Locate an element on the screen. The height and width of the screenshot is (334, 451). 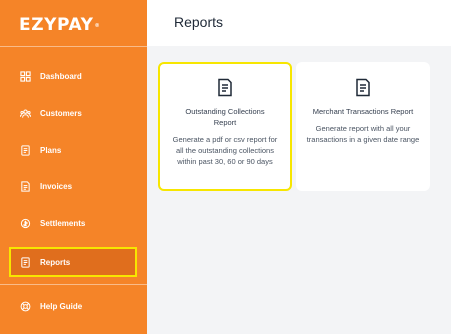
page-header: Reports is located at coordinates (299, 23).